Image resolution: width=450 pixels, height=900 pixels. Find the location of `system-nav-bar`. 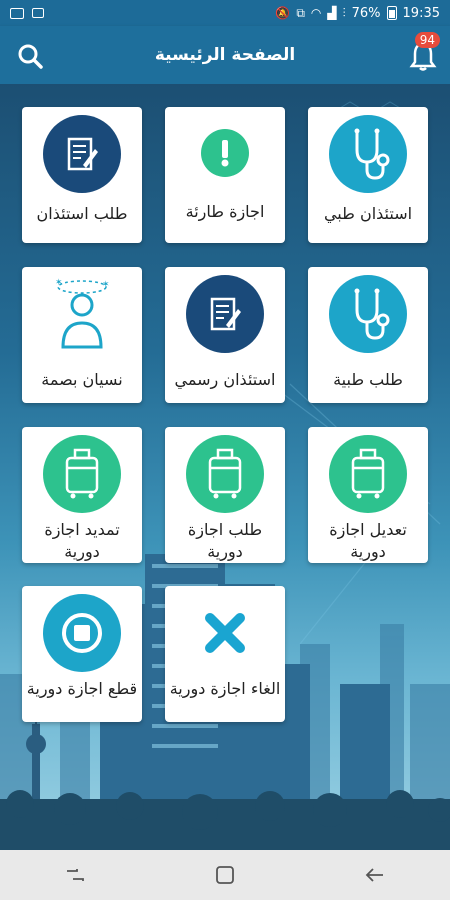

system-nav-bar is located at coordinates (225, 875).